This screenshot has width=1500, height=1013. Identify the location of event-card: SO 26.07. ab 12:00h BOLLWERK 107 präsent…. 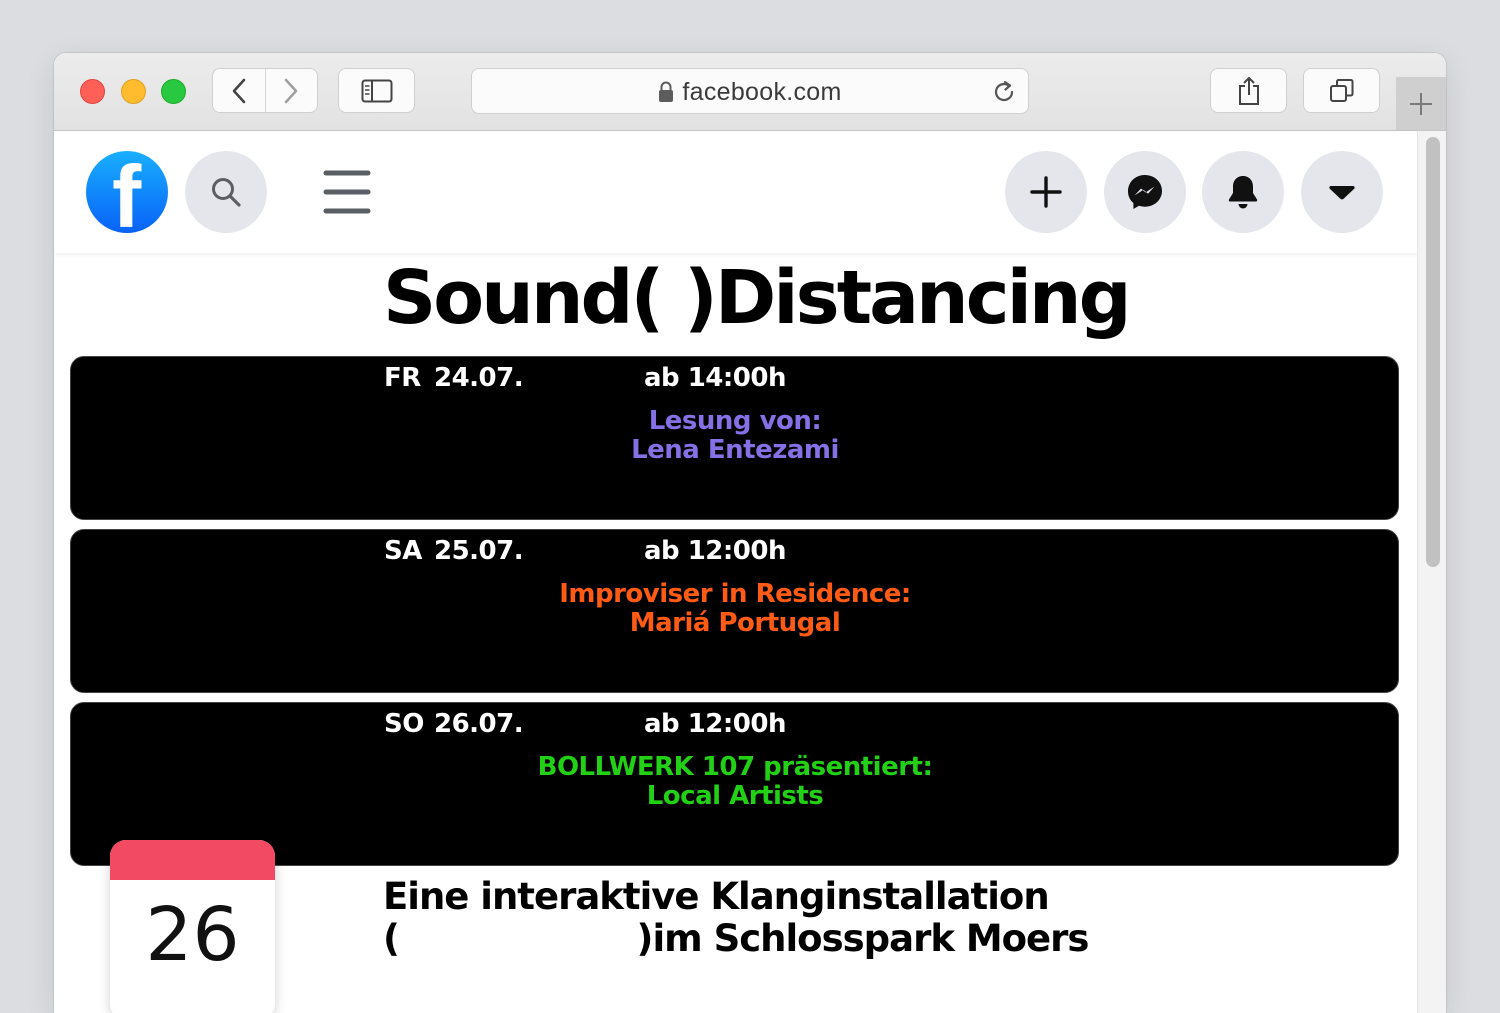
(734, 784).